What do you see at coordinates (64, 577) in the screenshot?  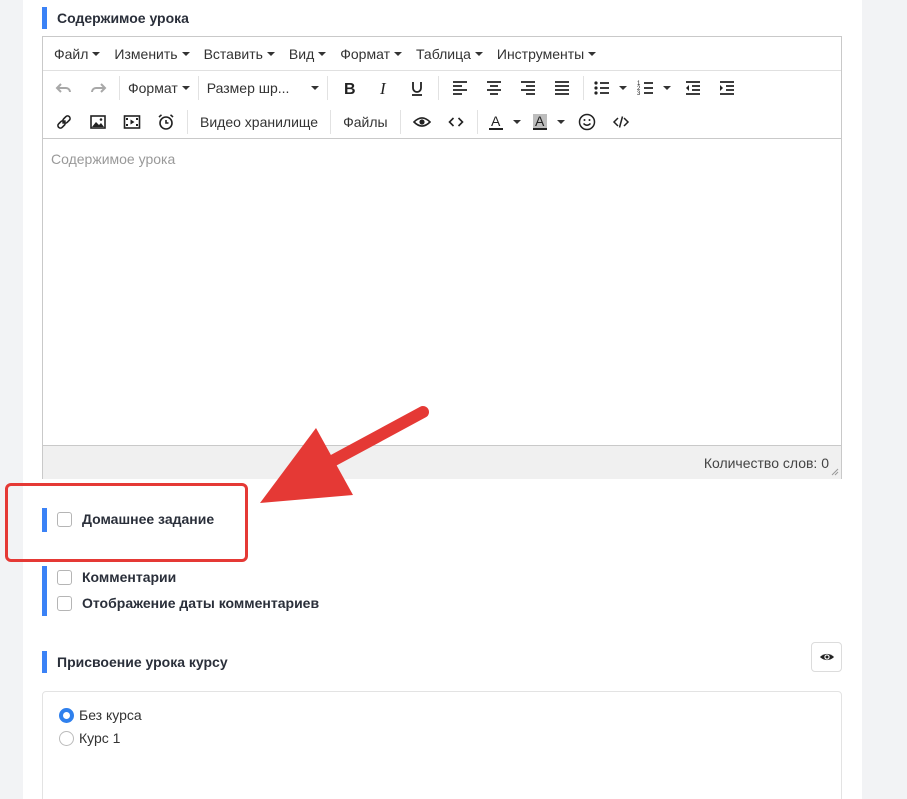 I see `comments-checkbox` at bounding box center [64, 577].